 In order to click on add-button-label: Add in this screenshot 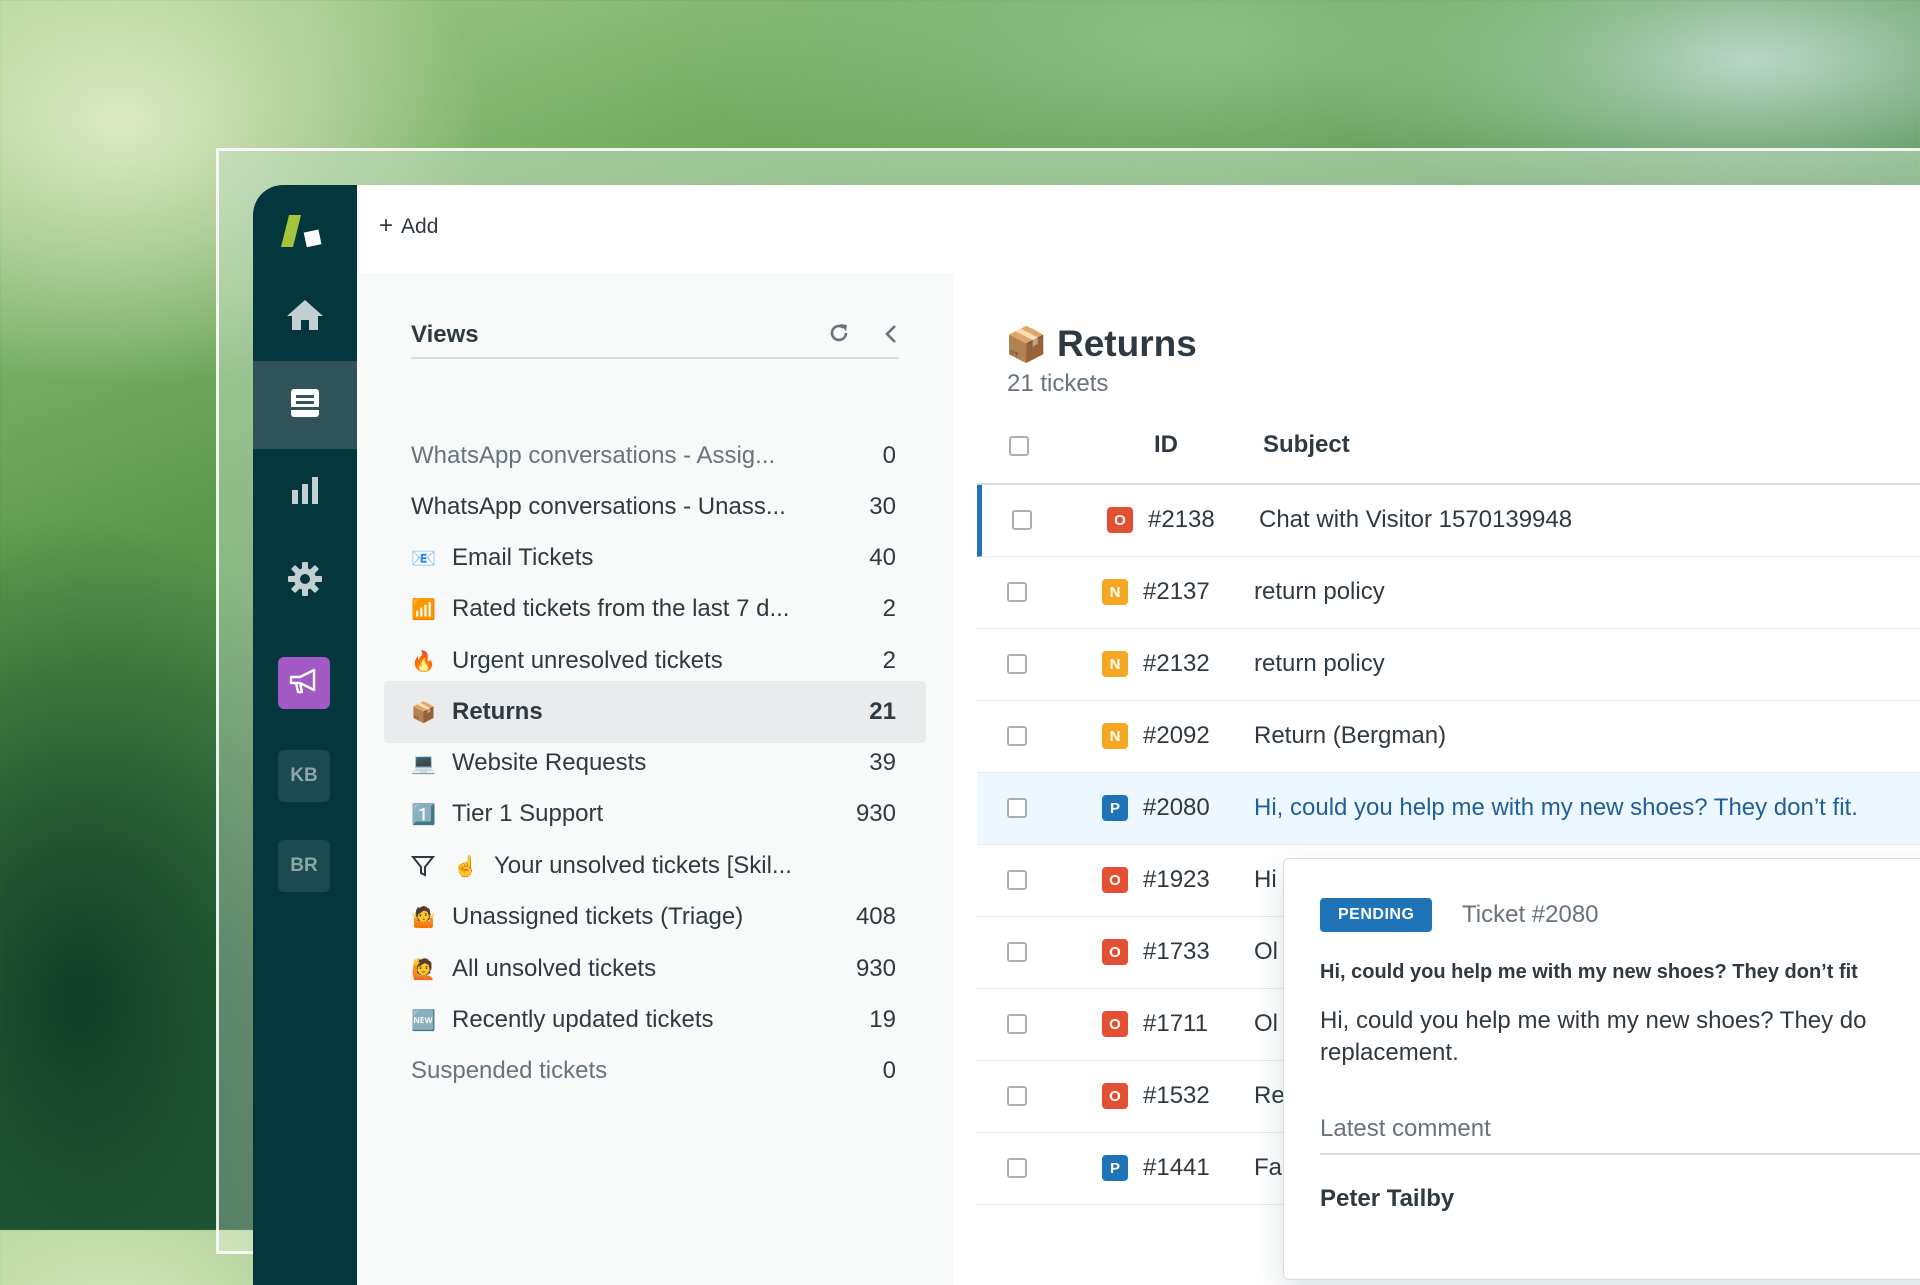, I will do `click(420, 226)`.